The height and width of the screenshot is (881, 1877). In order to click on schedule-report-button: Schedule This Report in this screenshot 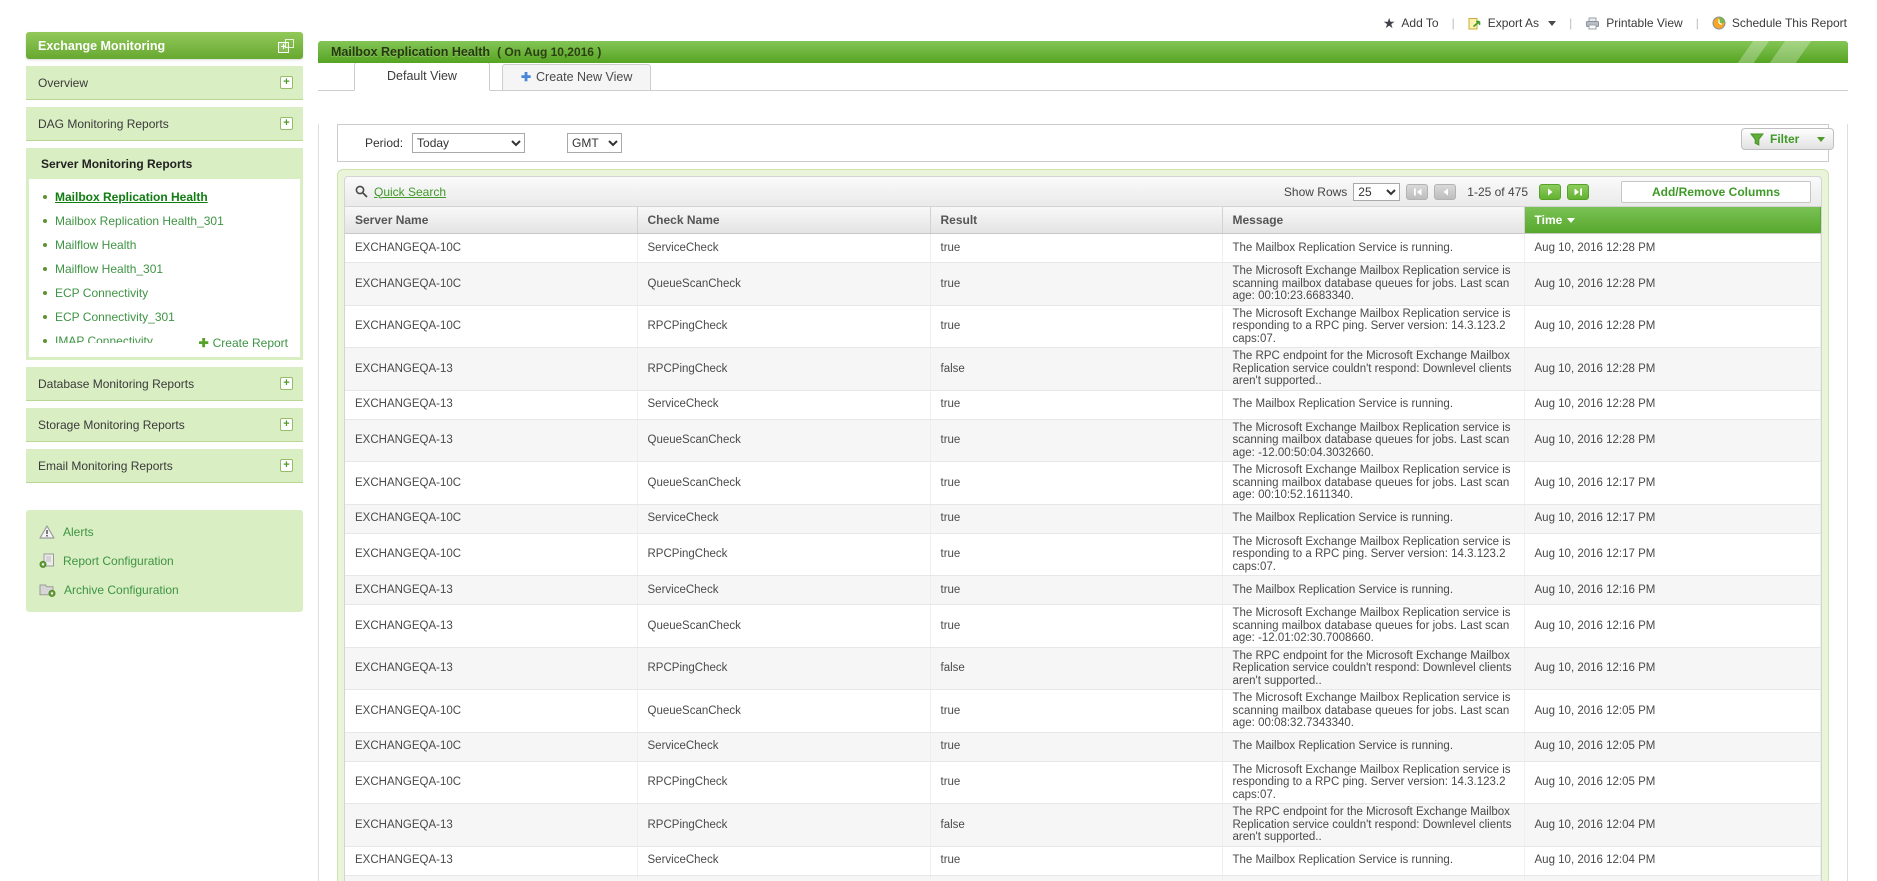, I will do `click(1779, 23)`.